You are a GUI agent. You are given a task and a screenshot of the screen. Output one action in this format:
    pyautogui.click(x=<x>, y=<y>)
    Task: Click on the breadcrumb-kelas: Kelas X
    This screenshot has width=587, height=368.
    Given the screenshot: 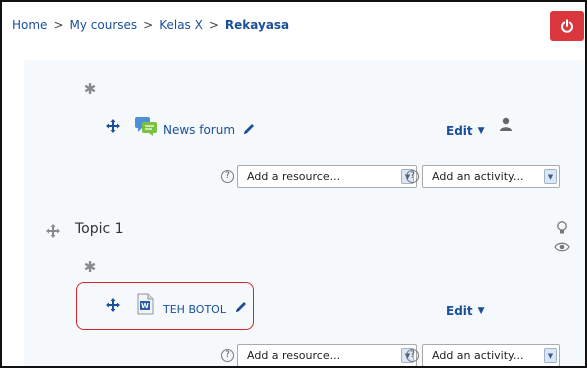 What is the action you would take?
    pyautogui.click(x=181, y=25)
    